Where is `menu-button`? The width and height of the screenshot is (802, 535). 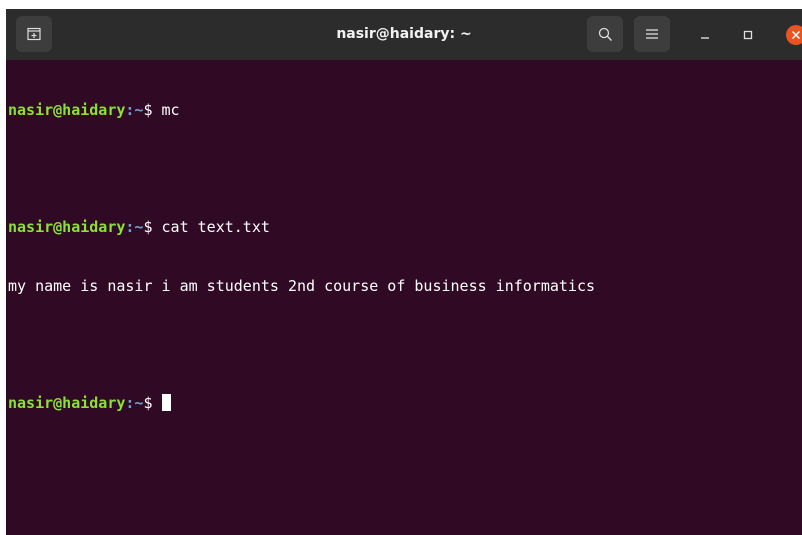 menu-button is located at coordinates (652, 34).